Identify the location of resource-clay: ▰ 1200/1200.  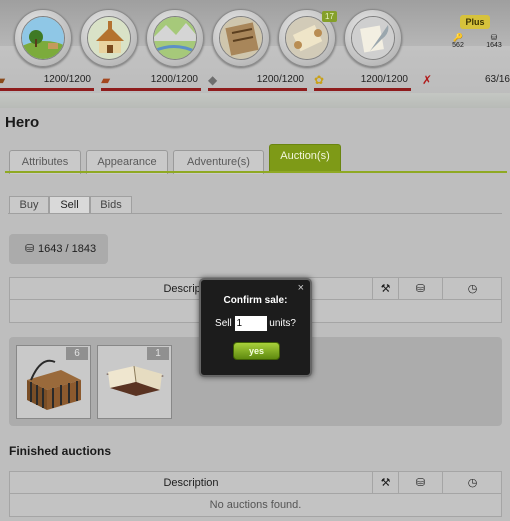
(151, 82).